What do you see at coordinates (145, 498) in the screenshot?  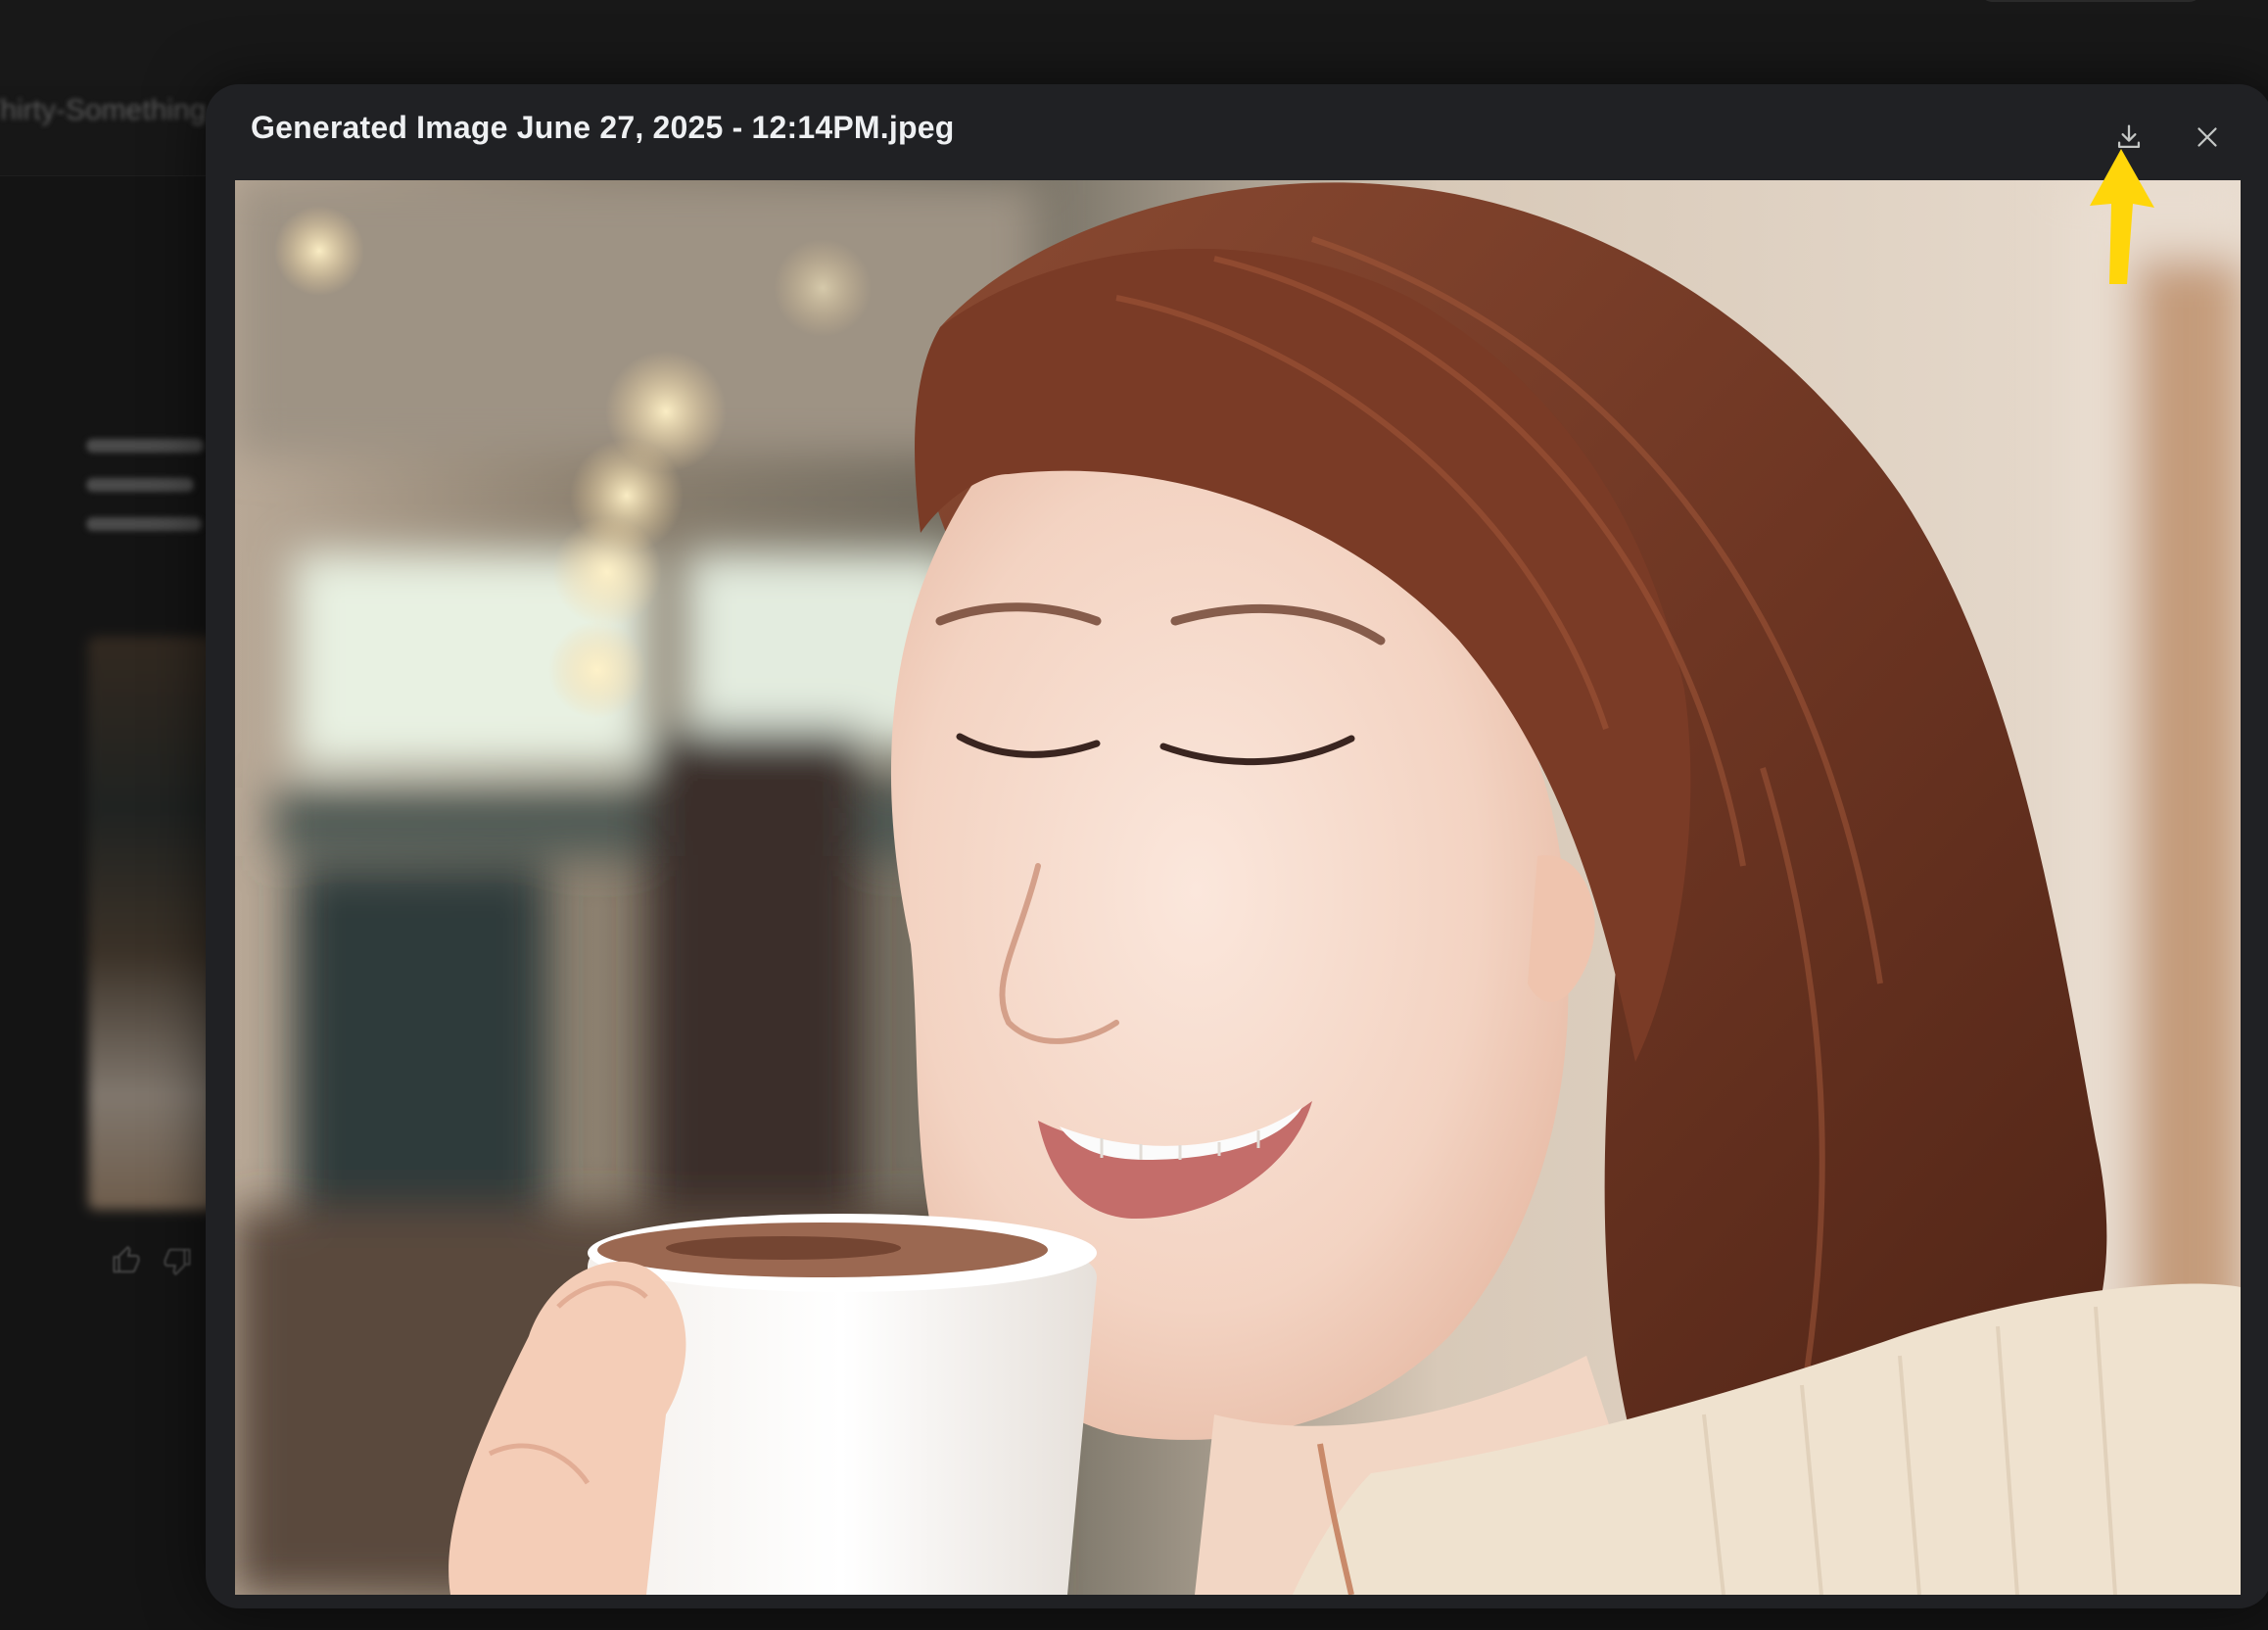 I see `response-text-blurred` at bounding box center [145, 498].